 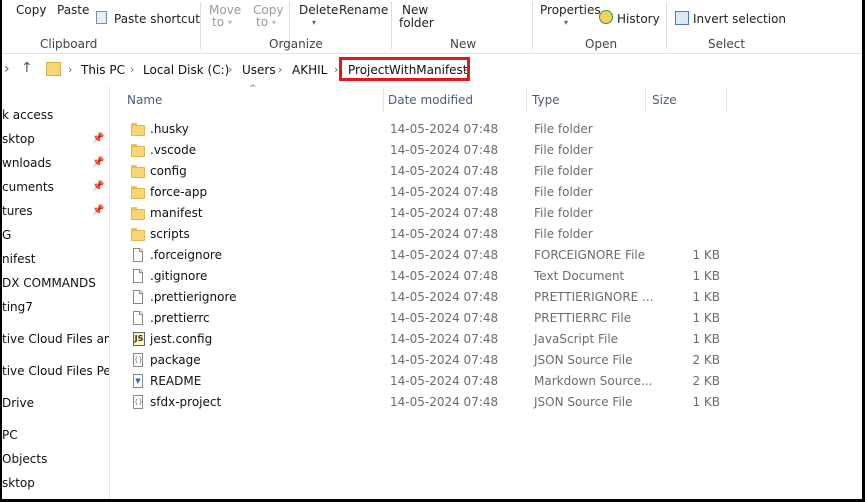 I want to click on file-name: config, so click(x=168, y=171).